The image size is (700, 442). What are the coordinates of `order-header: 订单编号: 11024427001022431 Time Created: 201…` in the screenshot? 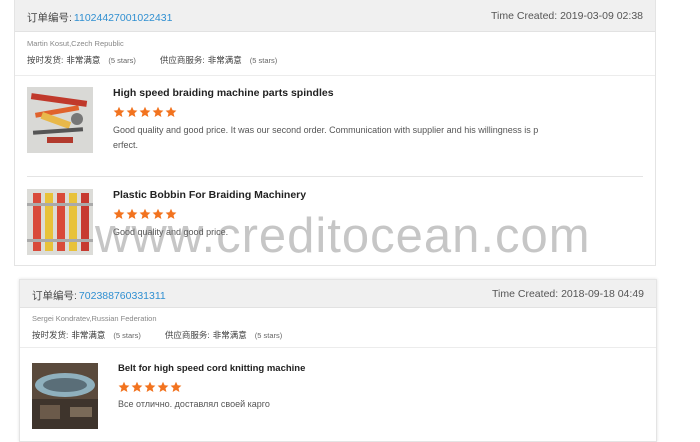 It's located at (335, 16).